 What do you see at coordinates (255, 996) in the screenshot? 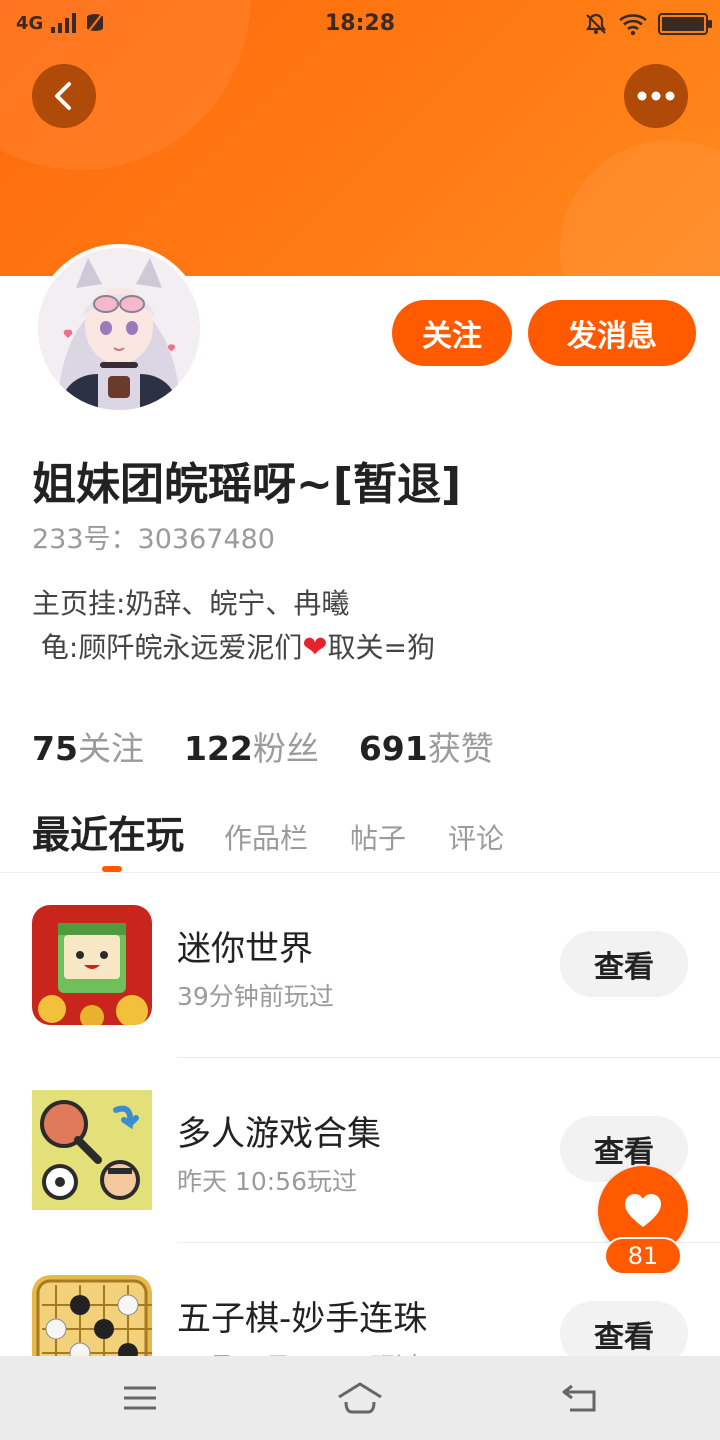
I see `game-last-played: 39分钟前玩过` at bounding box center [255, 996].